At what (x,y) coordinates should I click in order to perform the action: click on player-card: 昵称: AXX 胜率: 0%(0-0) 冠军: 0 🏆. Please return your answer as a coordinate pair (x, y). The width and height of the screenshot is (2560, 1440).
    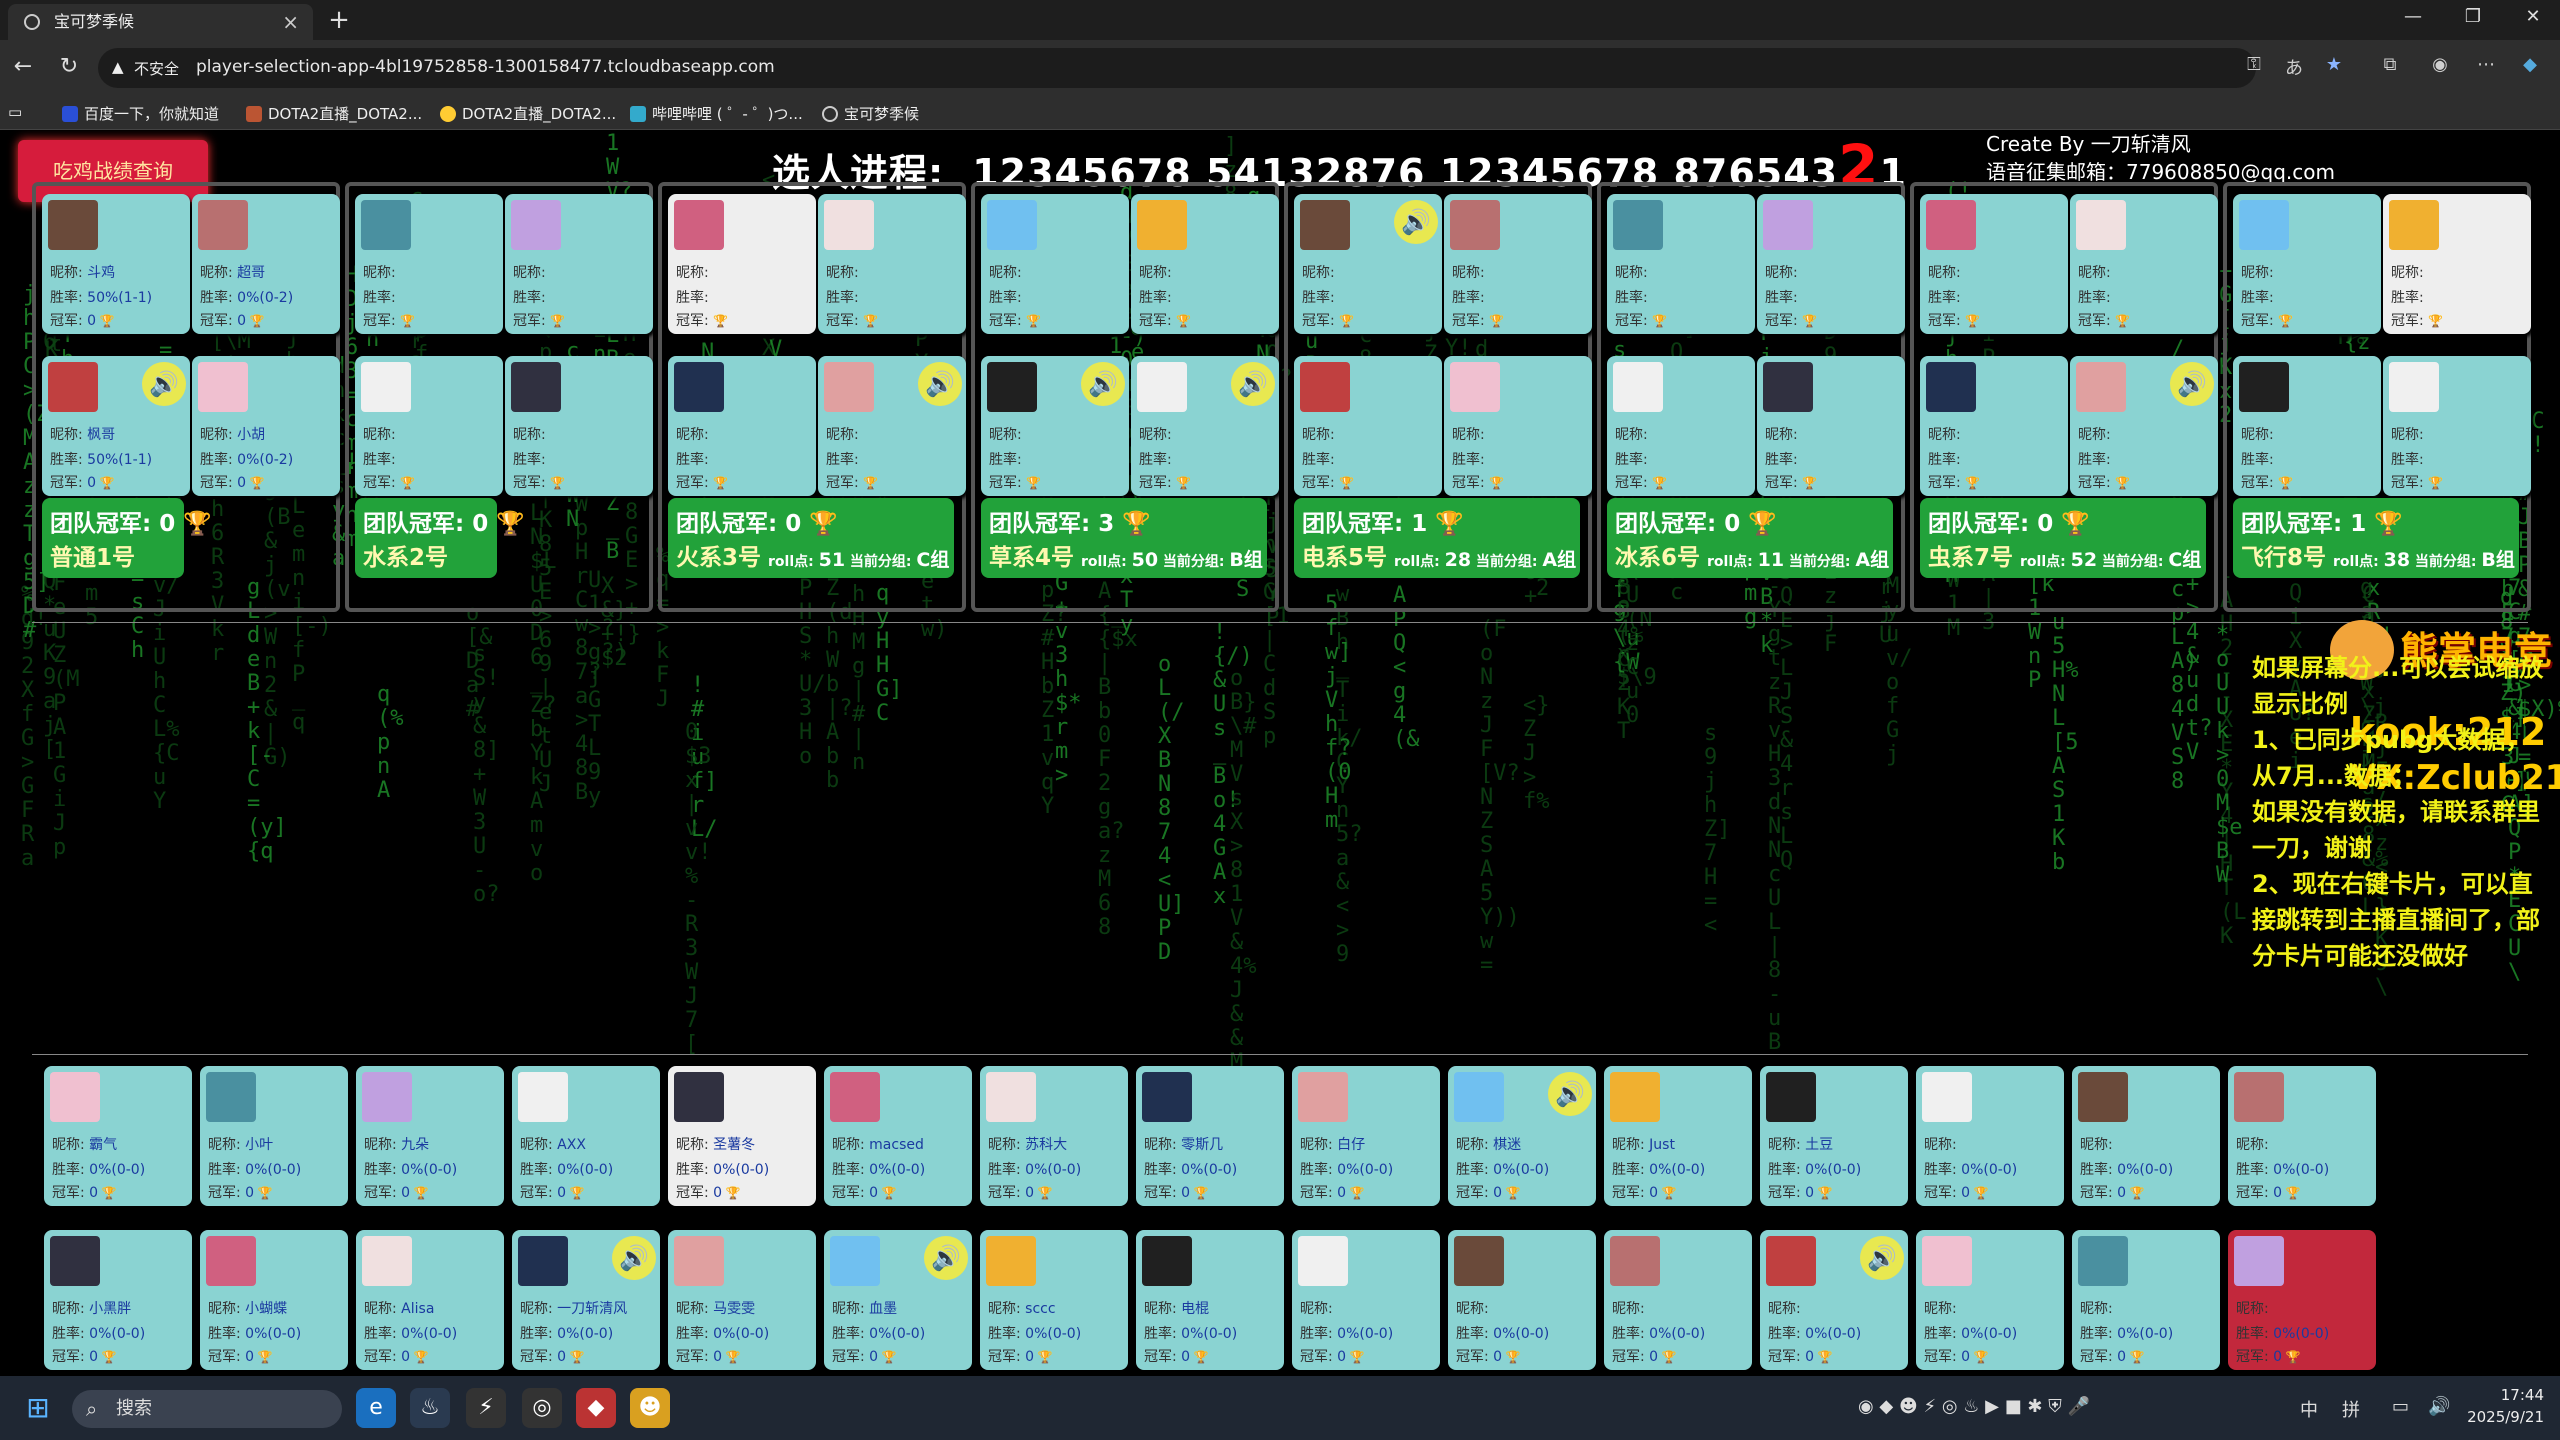
    Looking at the image, I should click on (586, 1136).